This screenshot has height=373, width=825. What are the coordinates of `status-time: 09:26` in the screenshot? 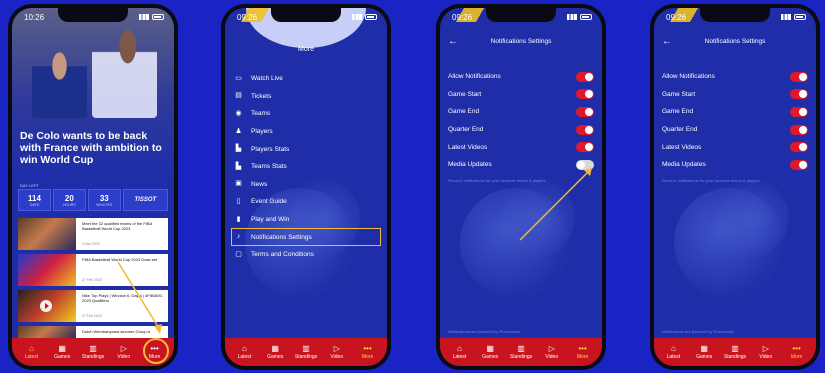 It's located at (462, 17).